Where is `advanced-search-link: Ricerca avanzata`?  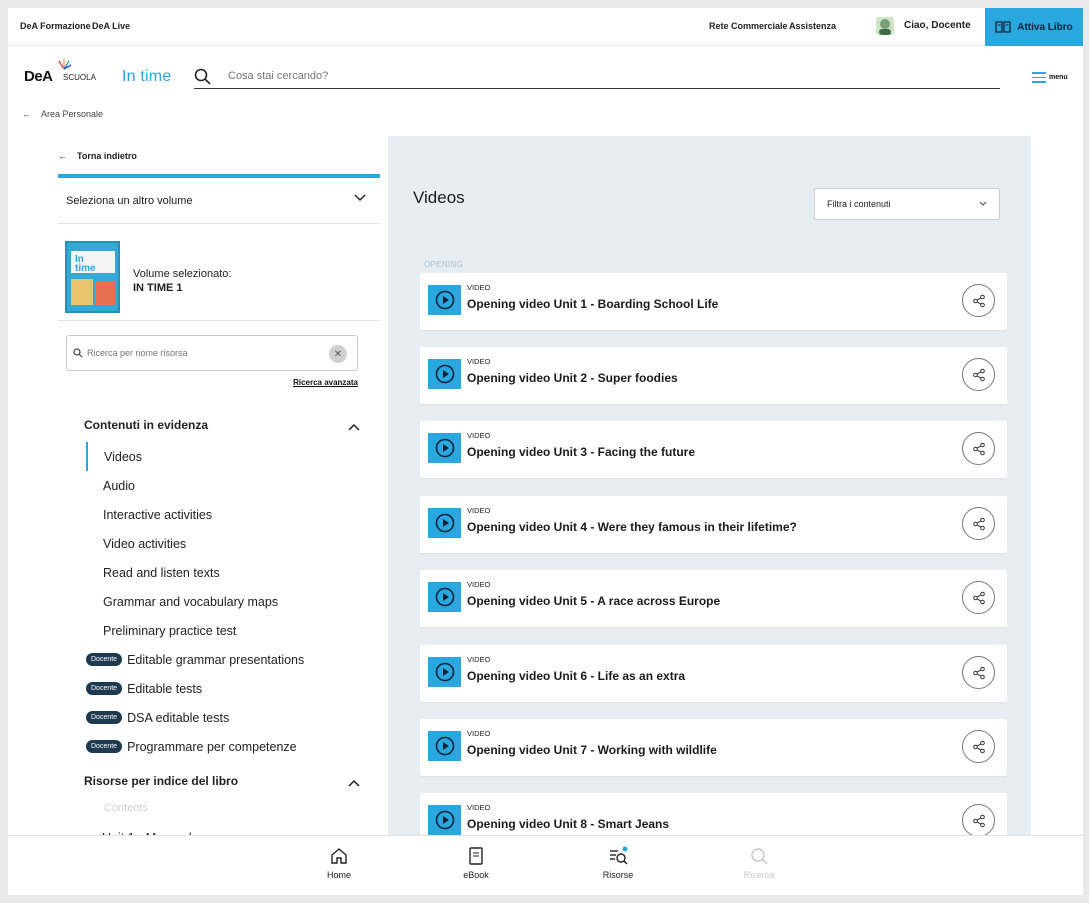
advanced-search-link: Ricerca avanzata is located at coordinates (325, 382).